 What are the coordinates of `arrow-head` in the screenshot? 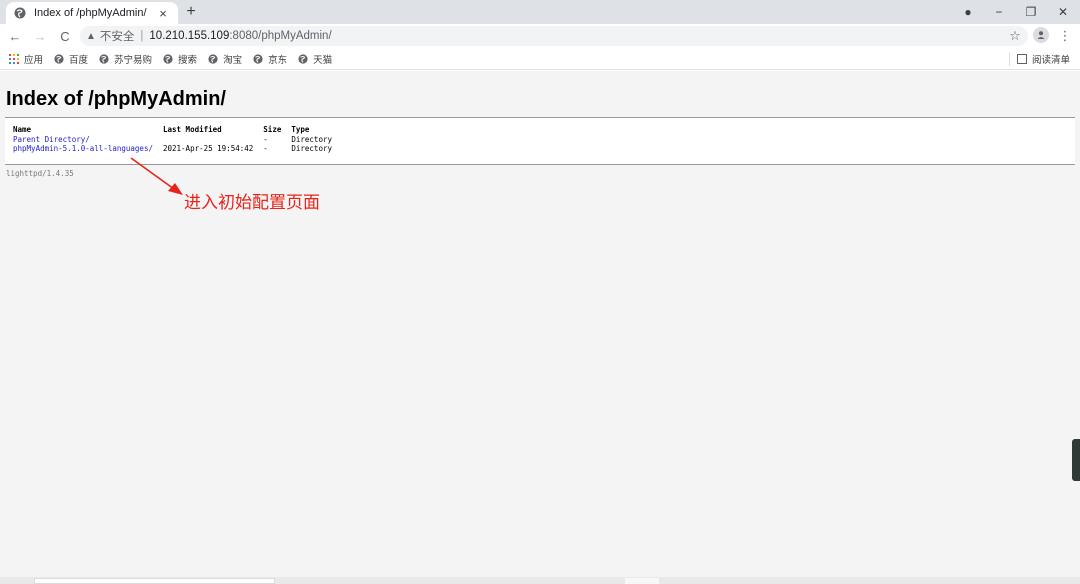 It's located at (175, 189).